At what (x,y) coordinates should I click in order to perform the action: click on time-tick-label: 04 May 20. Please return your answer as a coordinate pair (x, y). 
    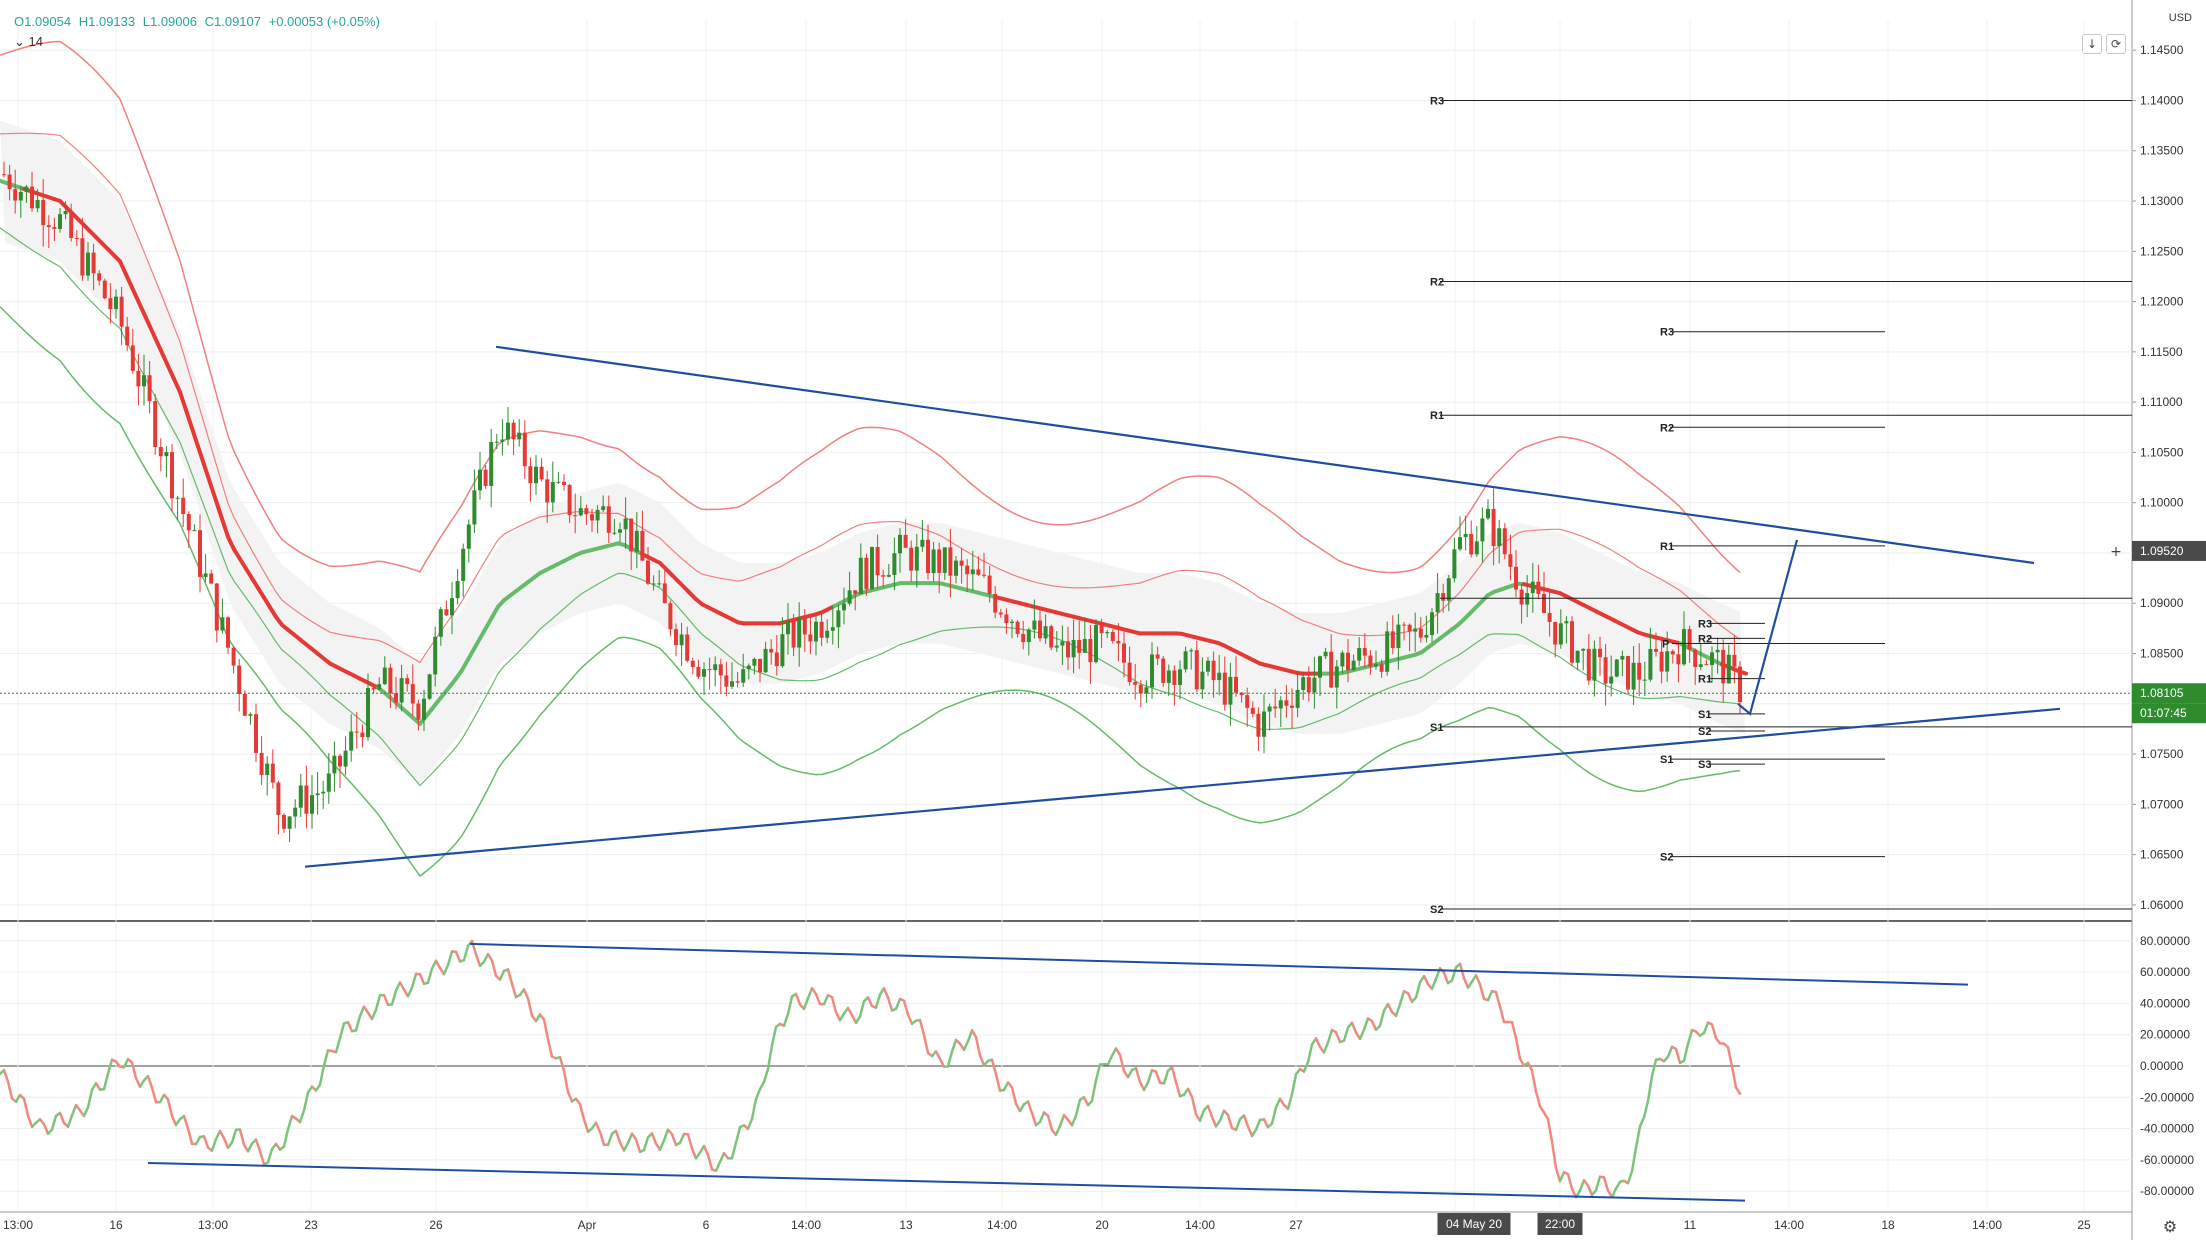
    Looking at the image, I should click on (1474, 1224).